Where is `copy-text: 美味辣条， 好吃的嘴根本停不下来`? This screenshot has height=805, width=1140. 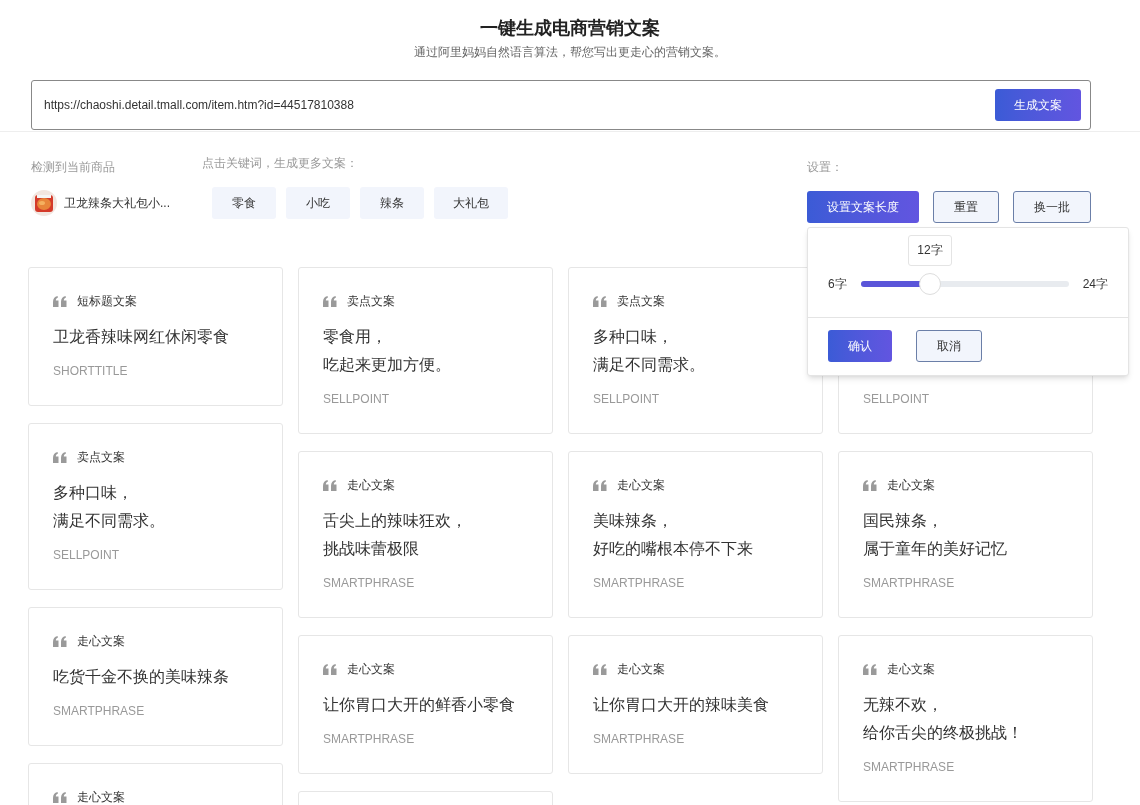
copy-text: 美味辣条， 好吃的嘴根本停不下来 is located at coordinates (673, 535).